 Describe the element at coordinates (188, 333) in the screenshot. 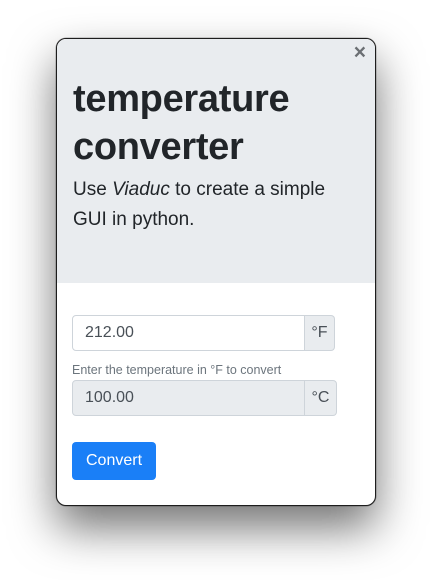

I see `fahrenheit-input` at that location.